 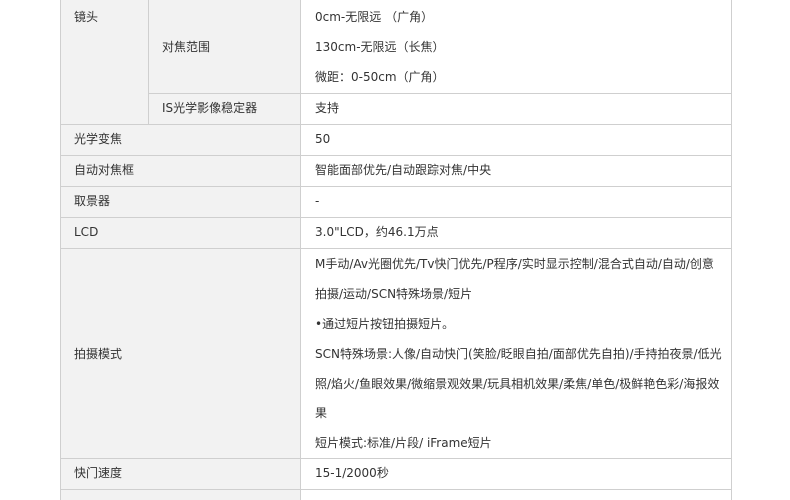 What do you see at coordinates (327, 108) in the screenshot?
I see `stabilizer-value: 支持` at bounding box center [327, 108].